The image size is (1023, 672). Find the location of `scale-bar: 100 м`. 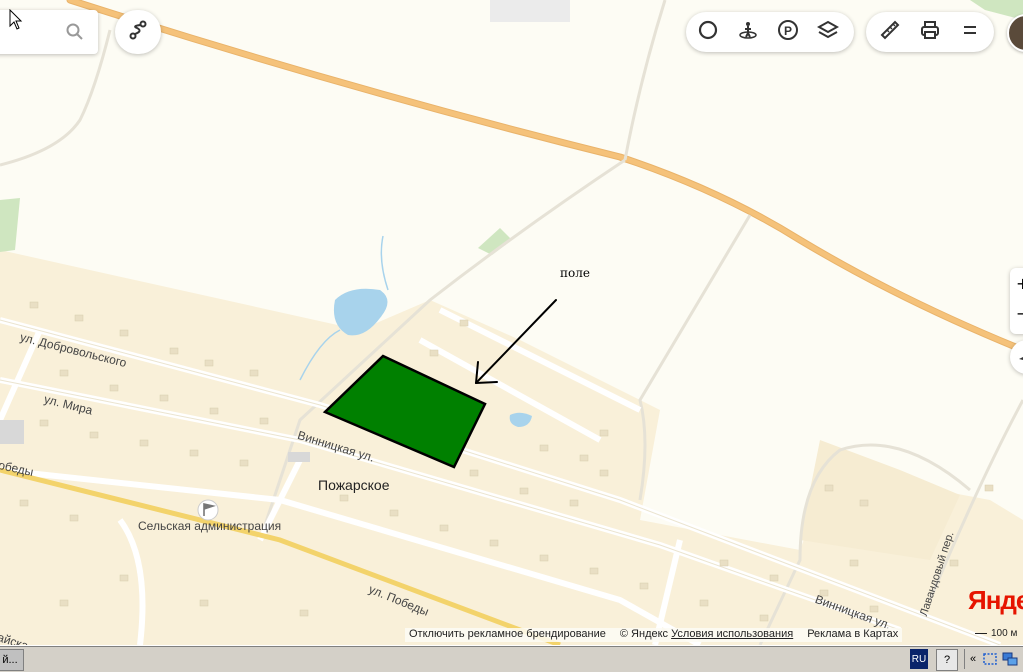

scale-bar: 100 м is located at coordinates (996, 633).